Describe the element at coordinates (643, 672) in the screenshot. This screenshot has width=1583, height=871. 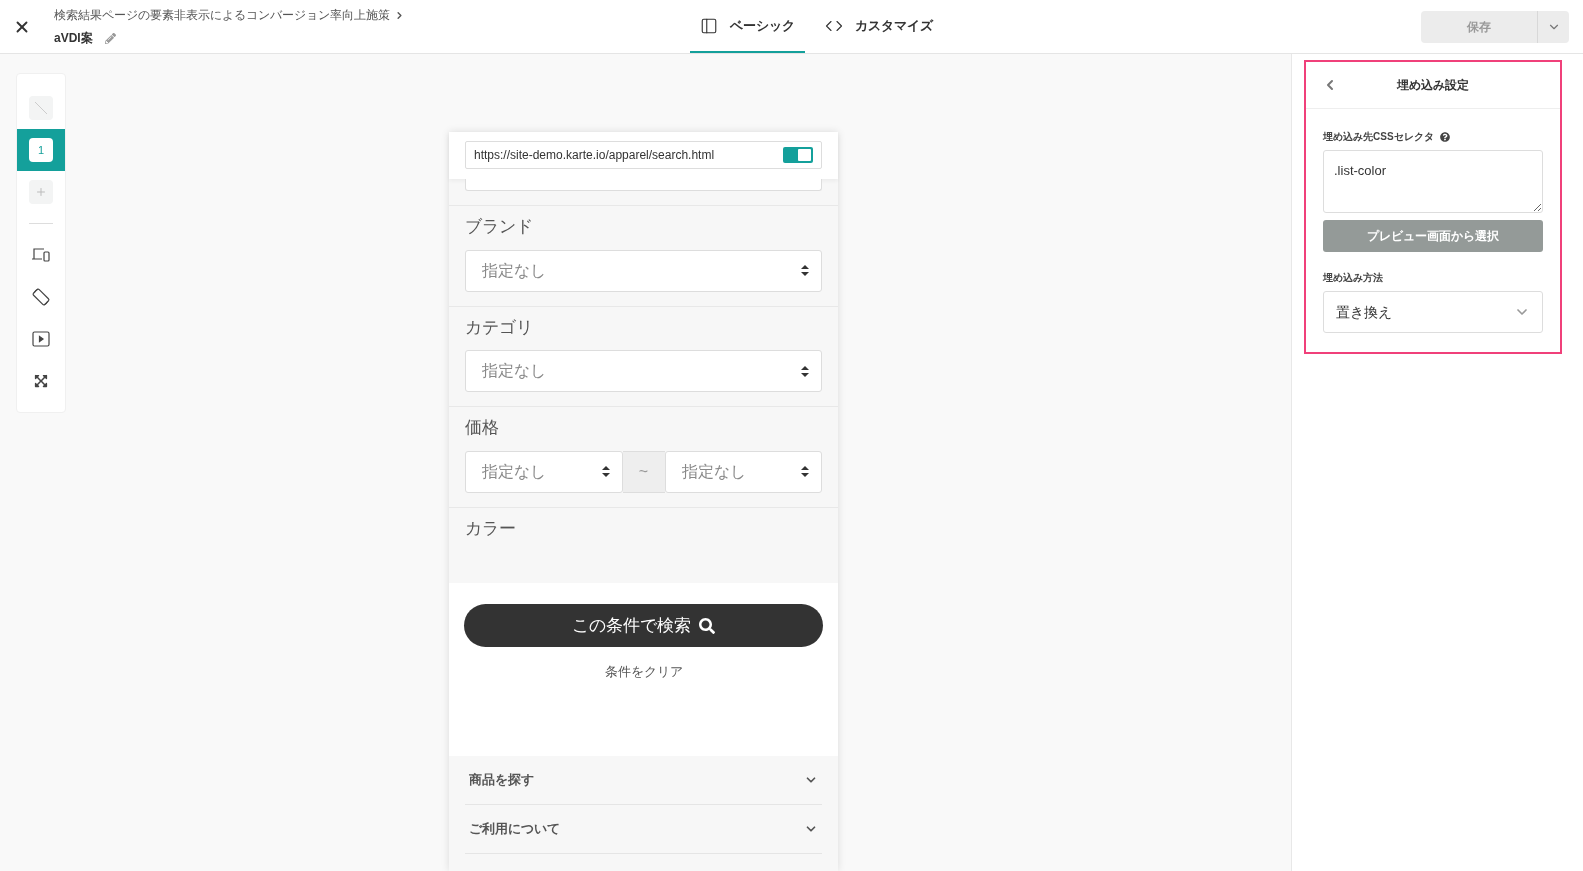
I see `clear-link: 条件をクリア` at that location.